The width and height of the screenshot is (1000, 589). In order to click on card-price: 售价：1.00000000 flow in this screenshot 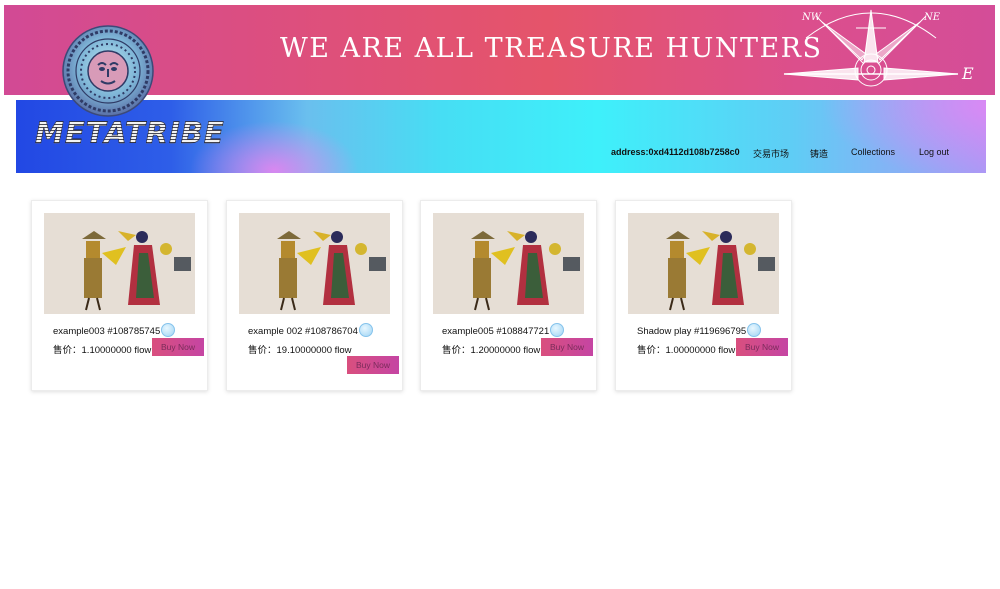, I will do `click(686, 349)`.